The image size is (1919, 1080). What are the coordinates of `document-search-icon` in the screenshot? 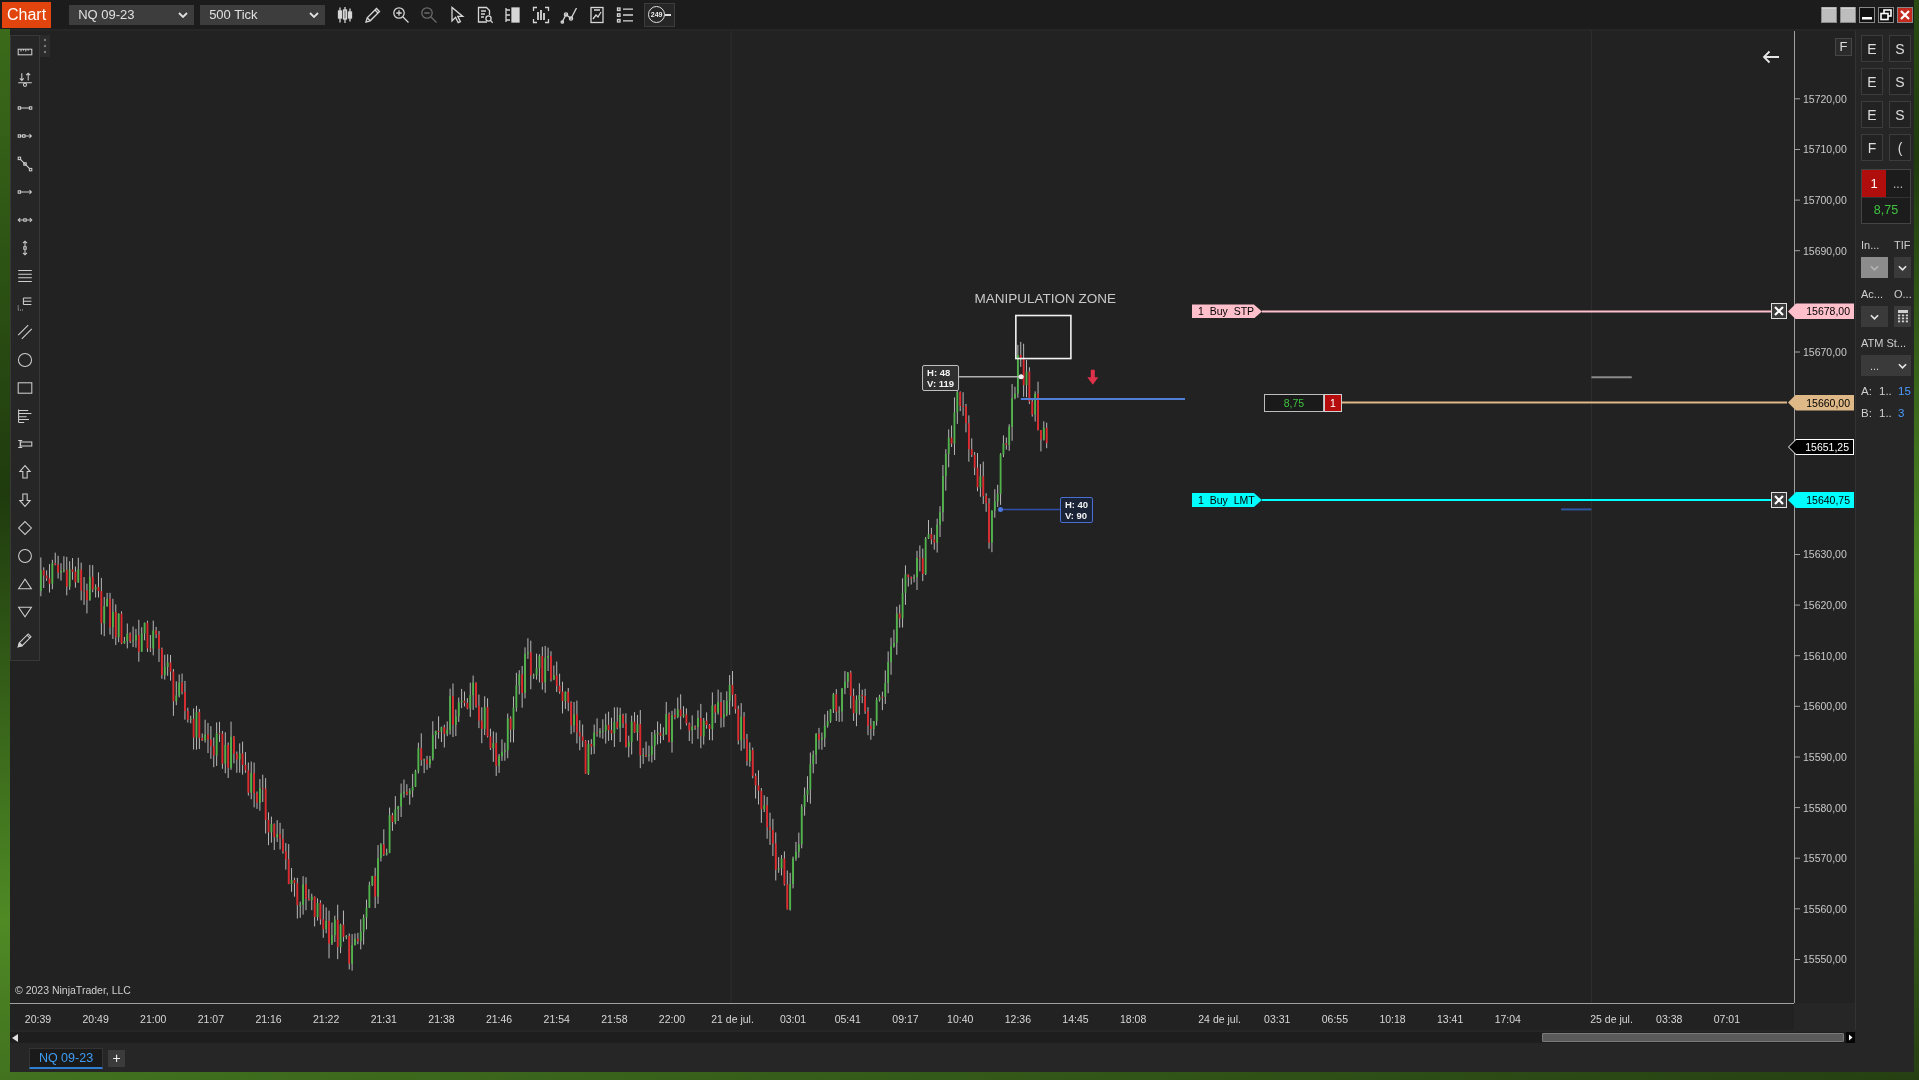 It's located at (485, 14).